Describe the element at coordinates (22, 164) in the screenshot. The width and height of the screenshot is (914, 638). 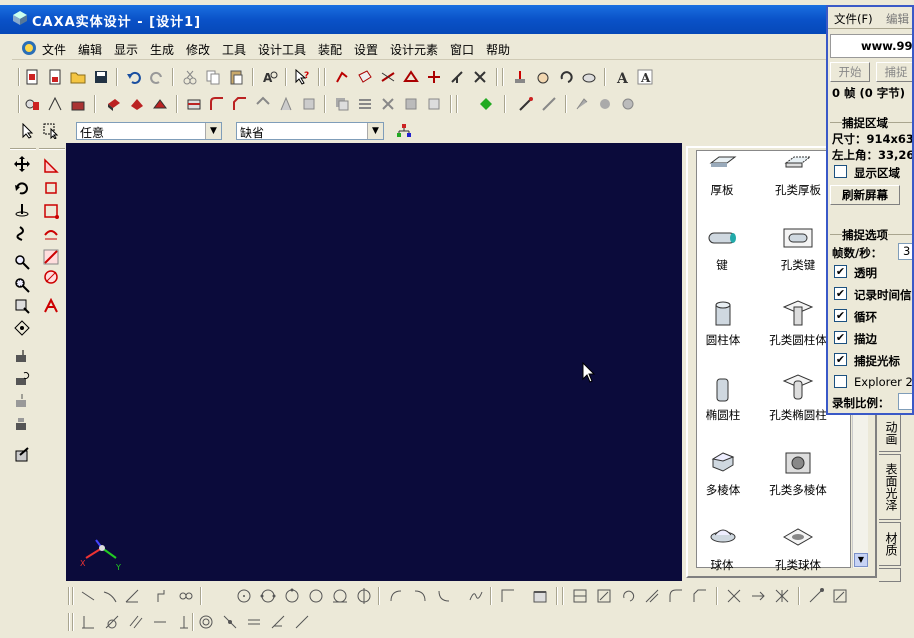
I see `move-icon` at that location.